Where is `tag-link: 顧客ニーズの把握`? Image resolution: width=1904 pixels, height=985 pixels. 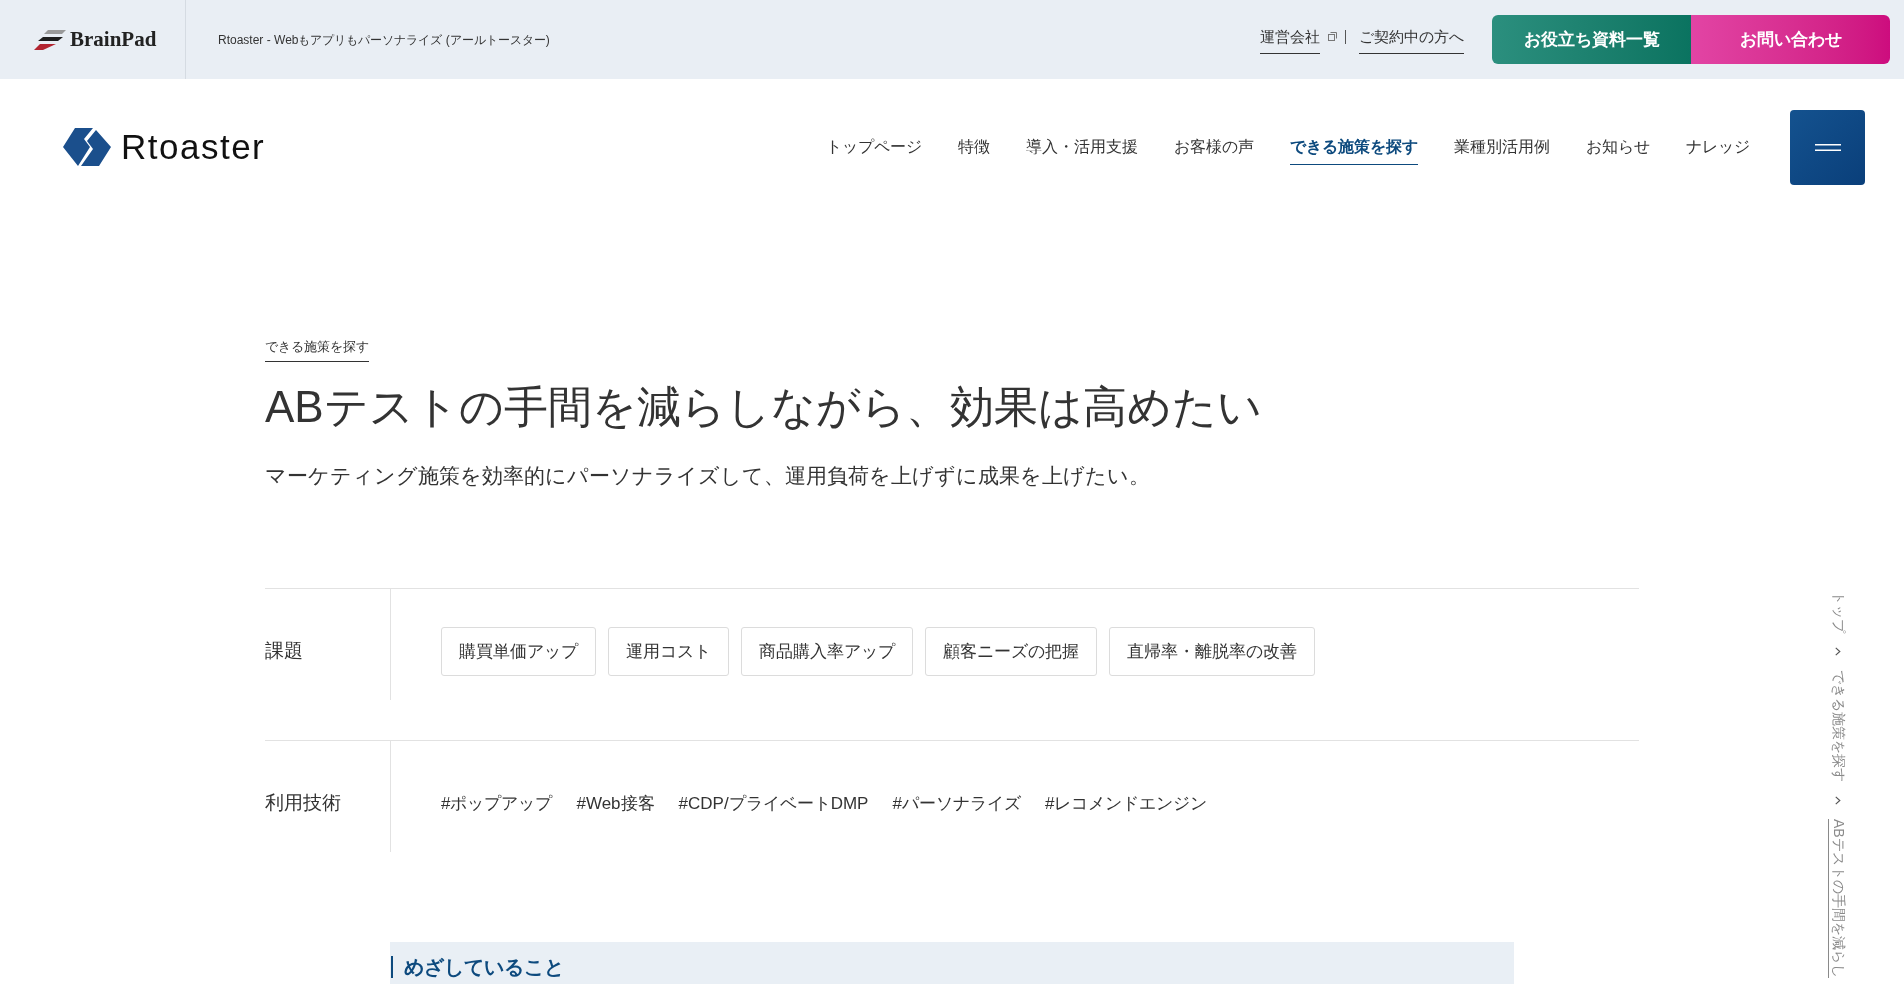
tag-link: 顧客ニーズの把握 is located at coordinates (1011, 651).